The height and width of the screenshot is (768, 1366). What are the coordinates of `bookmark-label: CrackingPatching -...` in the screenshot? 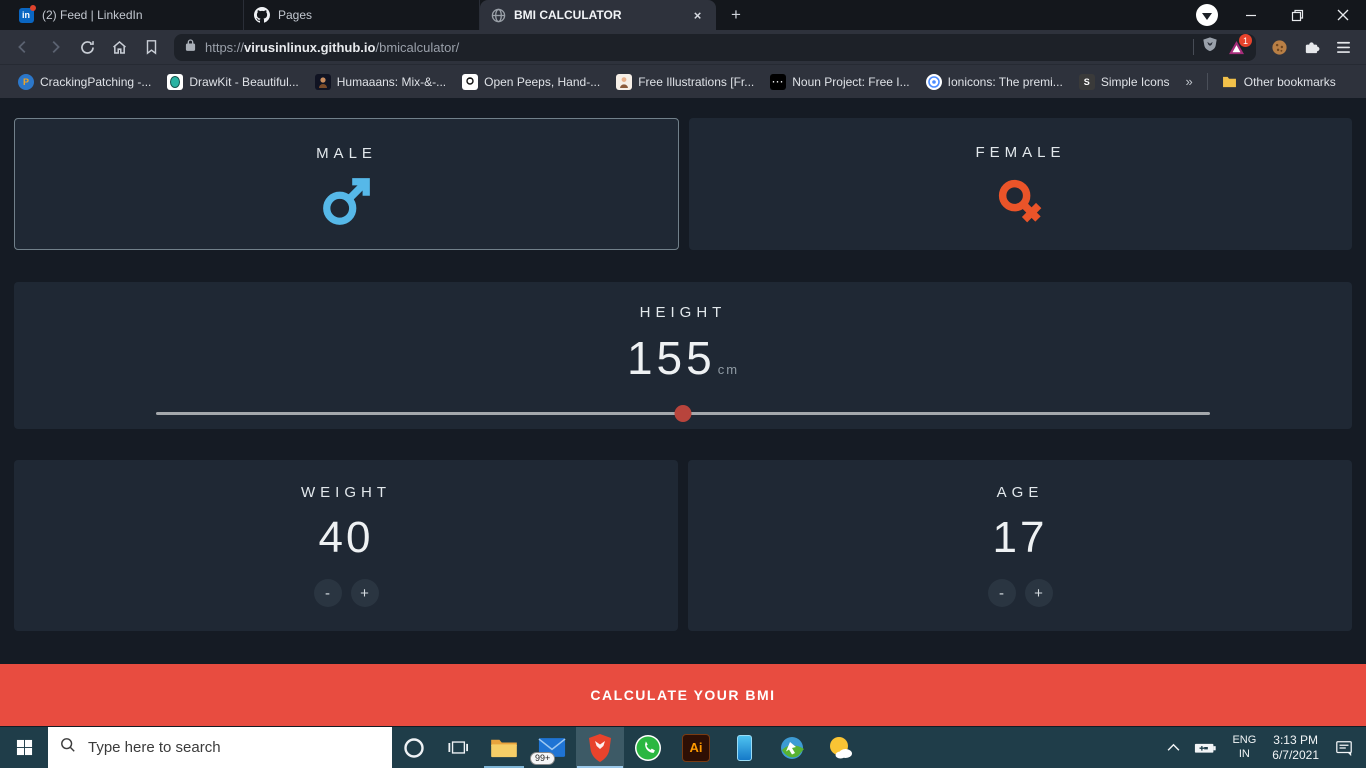 It's located at (96, 81).